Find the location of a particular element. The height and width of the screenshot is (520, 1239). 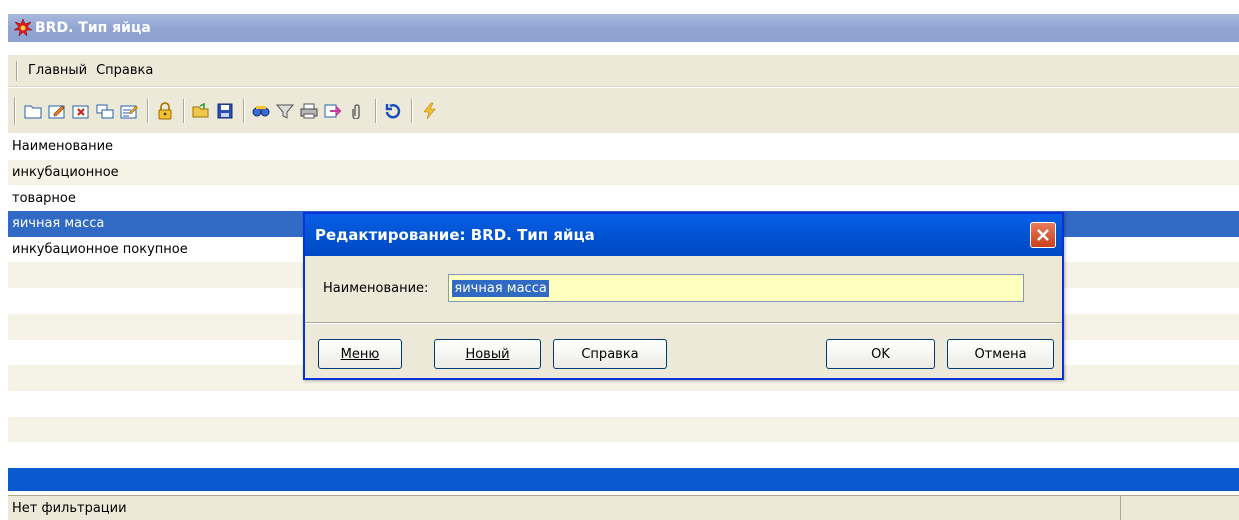

new-folder-icon is located at coordinates (32, 111).